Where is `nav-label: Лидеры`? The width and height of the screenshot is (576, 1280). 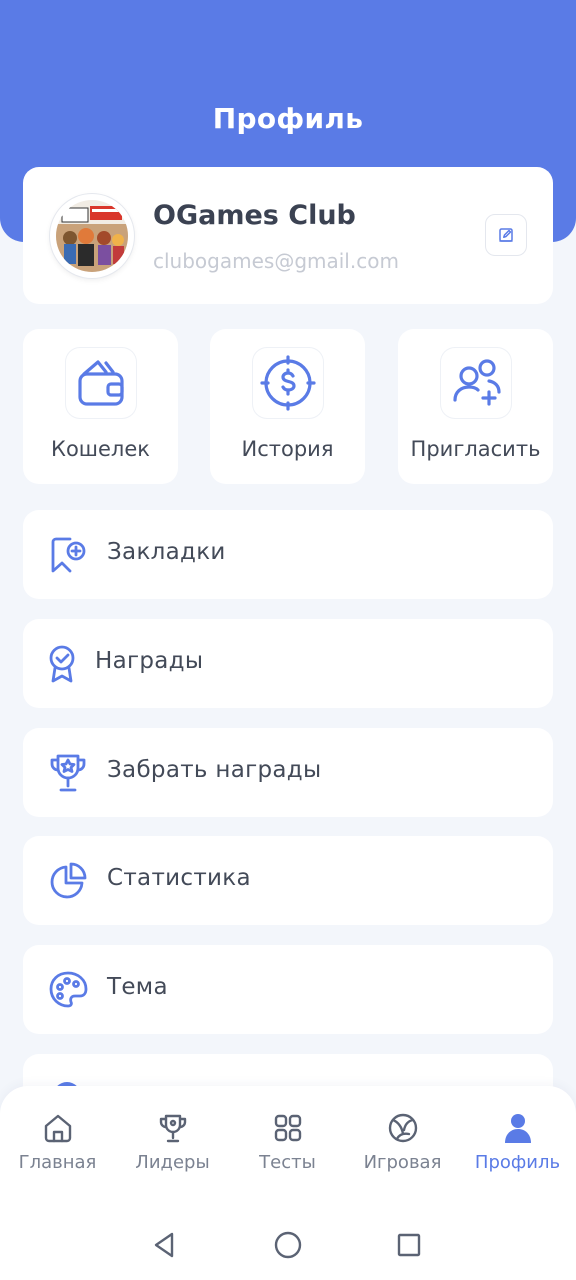 nav-label: Лидеры is located at coordinates (172, 1162).